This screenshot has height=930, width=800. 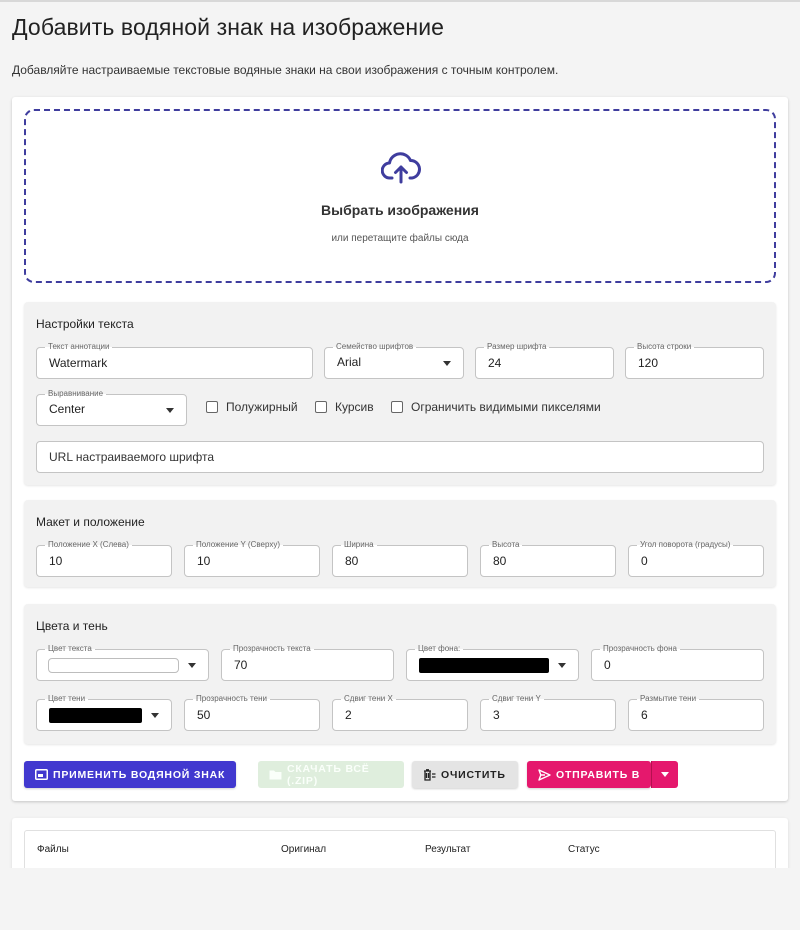 I want to click on shadow-x-value: 2, so click(x=348, y=715).